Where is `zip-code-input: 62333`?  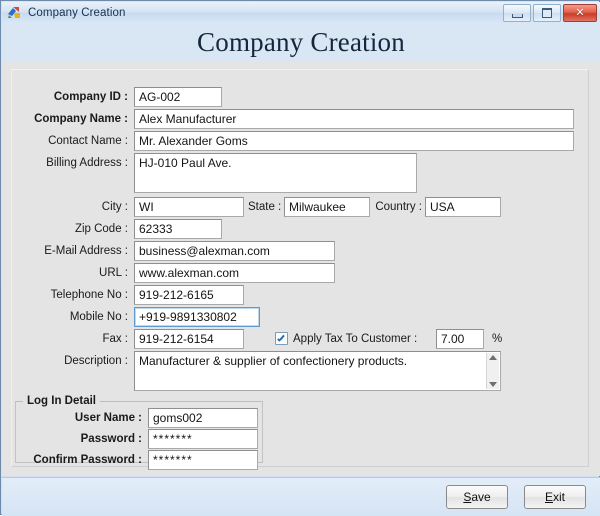
zip-code-input: 62333 is located at coordinates (178, 229).